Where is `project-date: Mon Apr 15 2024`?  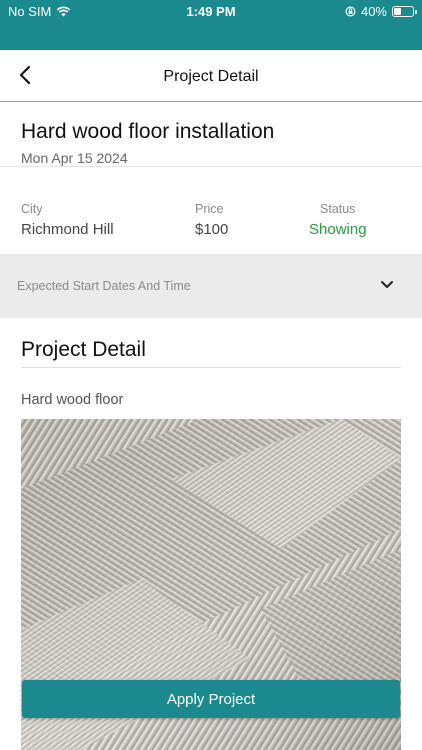 project-date: Mon Apr 15 2024 is located at coordinates (74, 158).